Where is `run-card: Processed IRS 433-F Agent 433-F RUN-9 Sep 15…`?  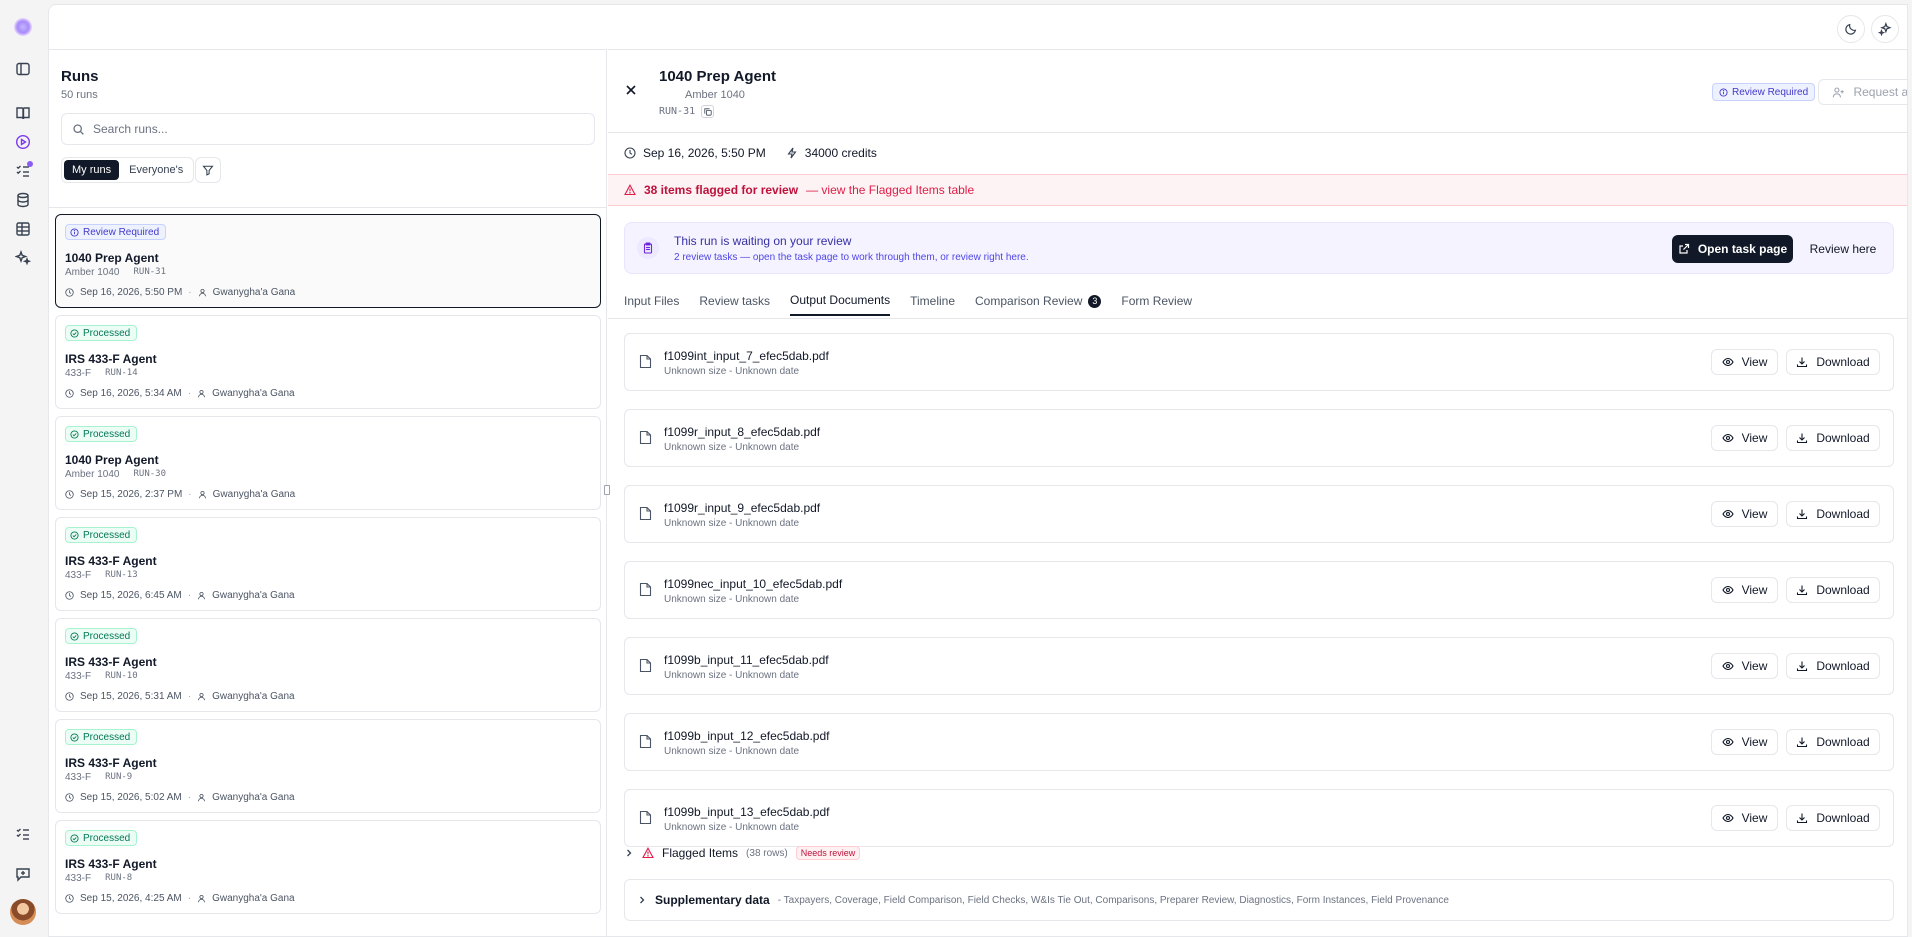 run-card: Processed IRS 433-F Agent 433-F RUN-9 Sep 15… is located at coordinates (328, 766).